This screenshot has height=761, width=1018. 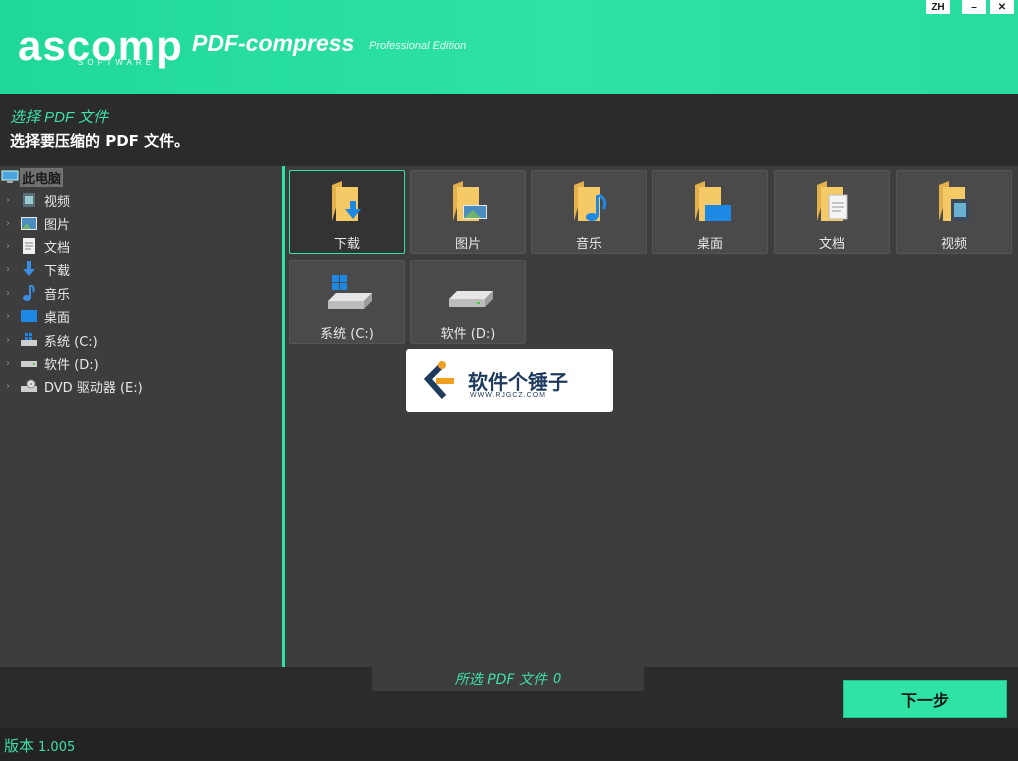 I want to click on tree-item-label: 文档, so click(x=57, y=248).